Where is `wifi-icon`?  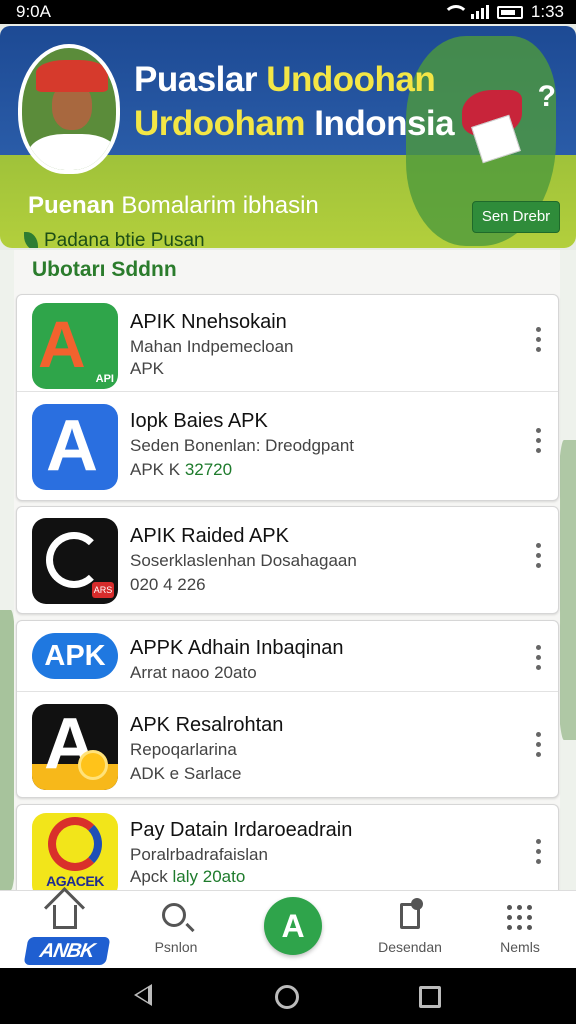 wifi-icon is located at coordinates (455, 12).